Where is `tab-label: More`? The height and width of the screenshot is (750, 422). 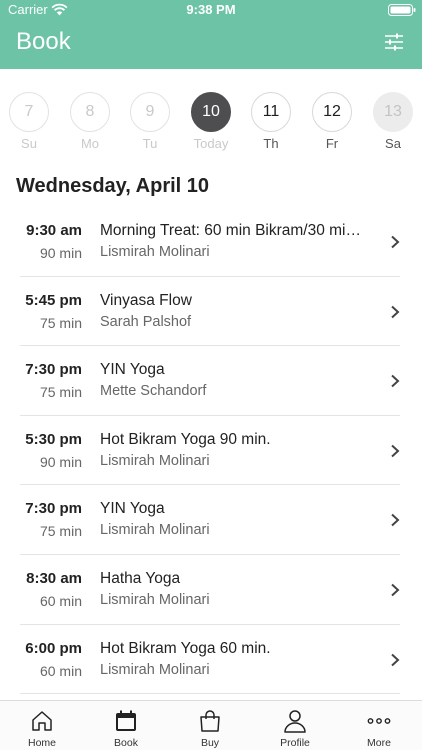
tab-label: More is located at coordinates (379, 743).